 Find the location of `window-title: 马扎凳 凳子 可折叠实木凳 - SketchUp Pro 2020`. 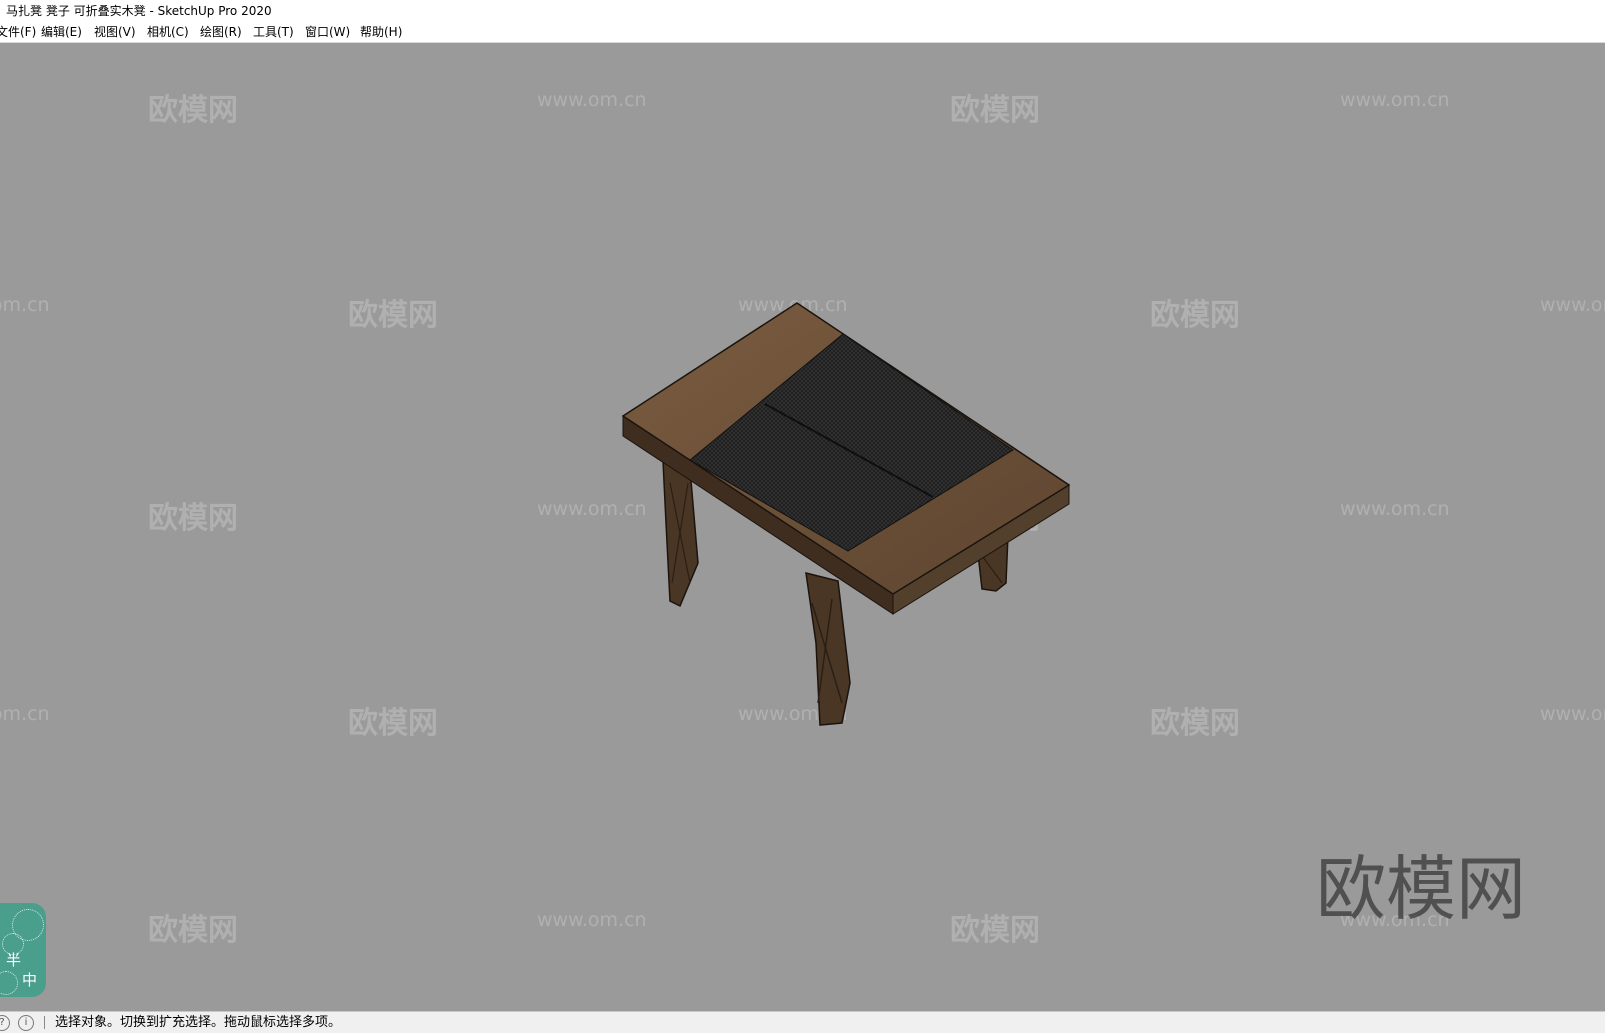

window-title: 马扎凳 凳子 可折叠实木凳 - SketchUp Pro 2020 is located at coordinates (802, 11).